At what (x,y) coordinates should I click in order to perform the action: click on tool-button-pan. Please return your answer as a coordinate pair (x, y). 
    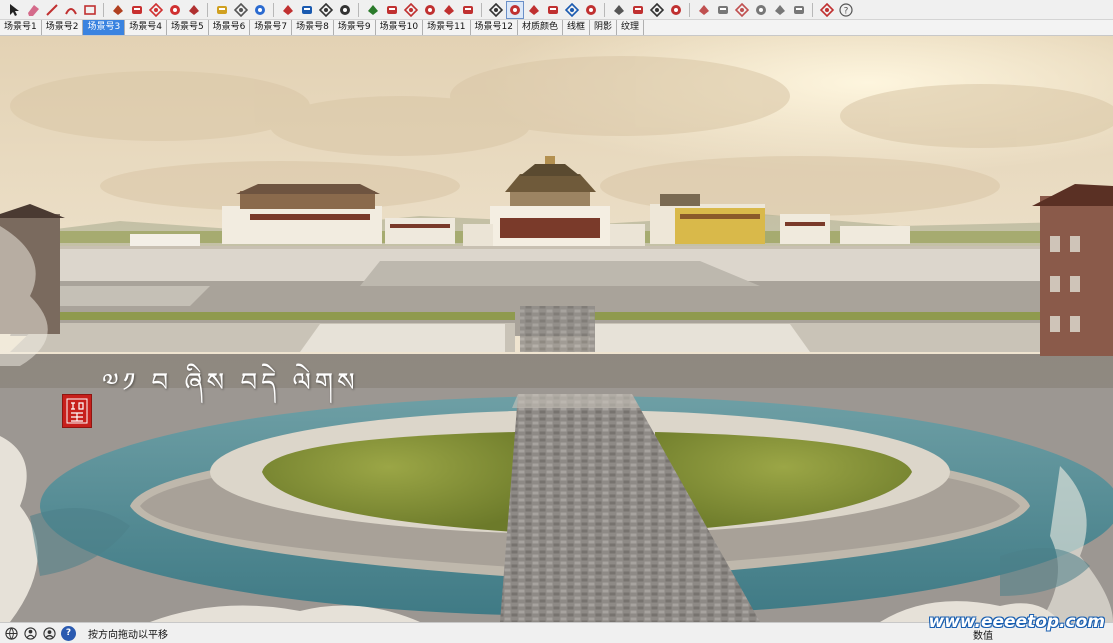
    Looking at the image, I should click on (307, 10).